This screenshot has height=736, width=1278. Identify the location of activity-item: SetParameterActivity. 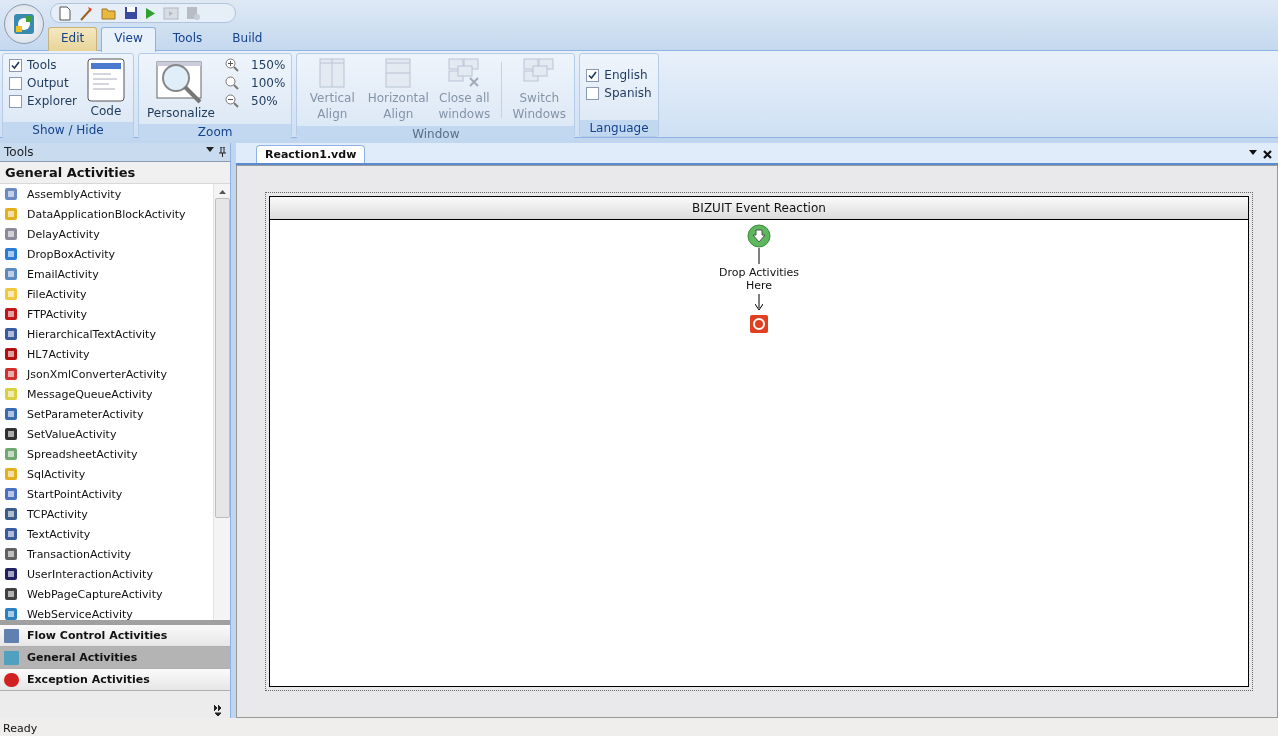
(106, 414).